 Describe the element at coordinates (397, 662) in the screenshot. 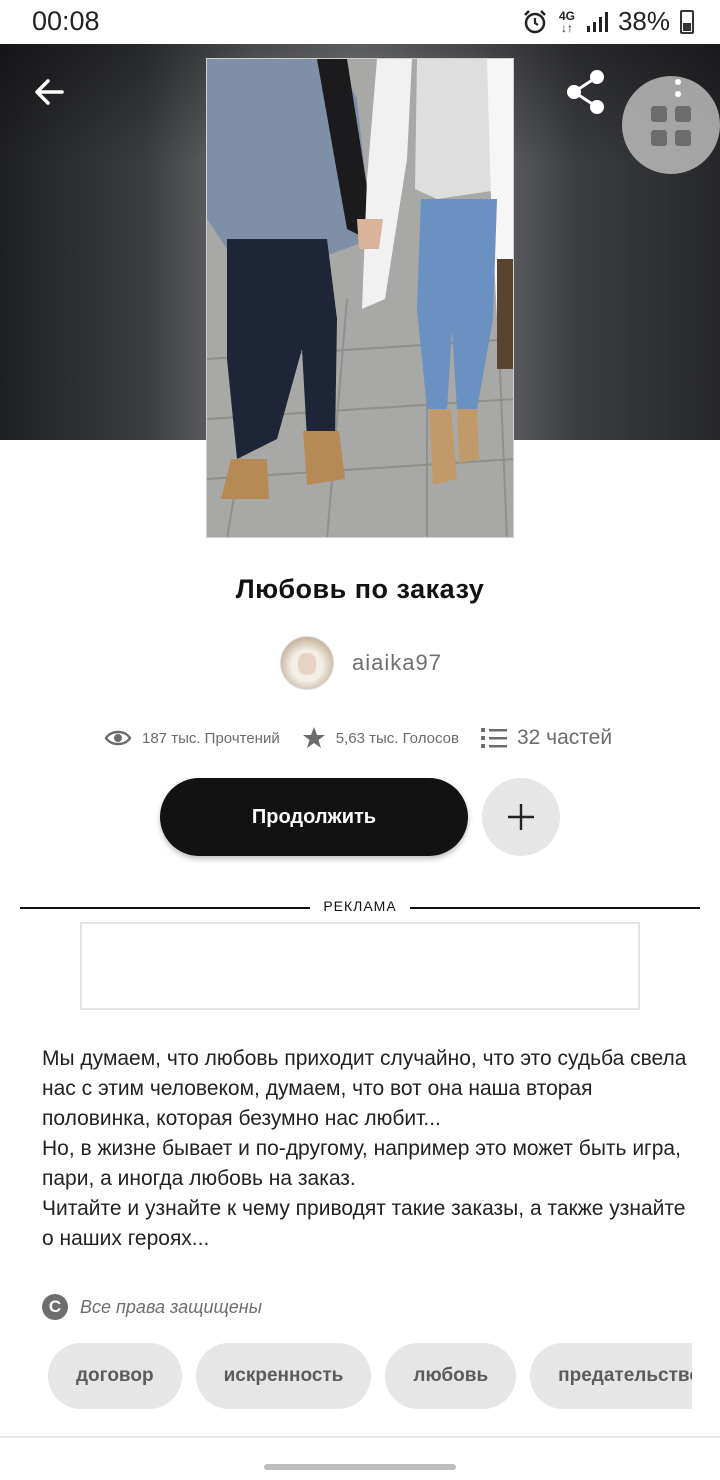

I see `author-name: aiaika97` at that location.